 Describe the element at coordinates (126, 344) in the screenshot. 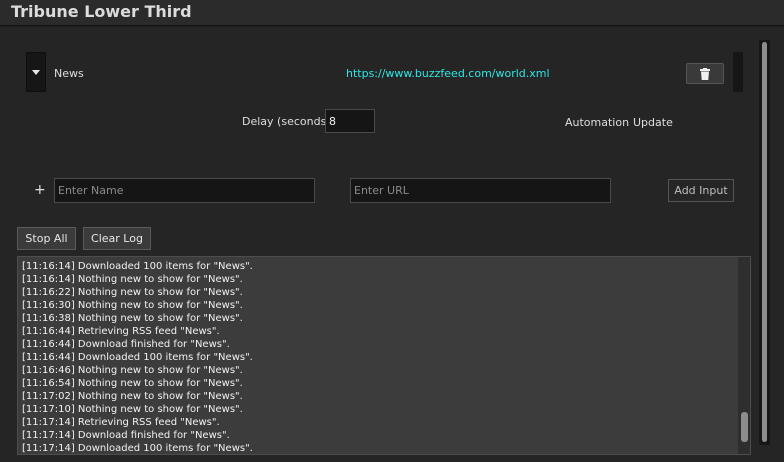

I see `log-line: [11:16:44] Download finished for "News".` at that location.